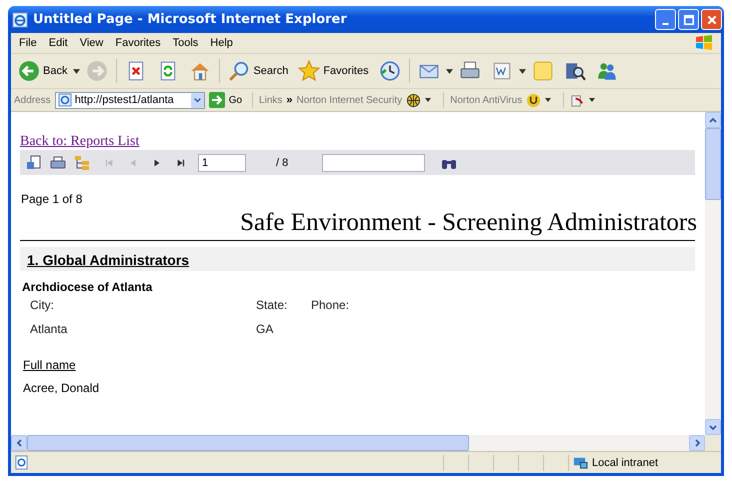 This screenshot has height=483, width=732. Describe the element at coordinates (221, 43) in the screenshot. I see `menu-item: Help` at that location.